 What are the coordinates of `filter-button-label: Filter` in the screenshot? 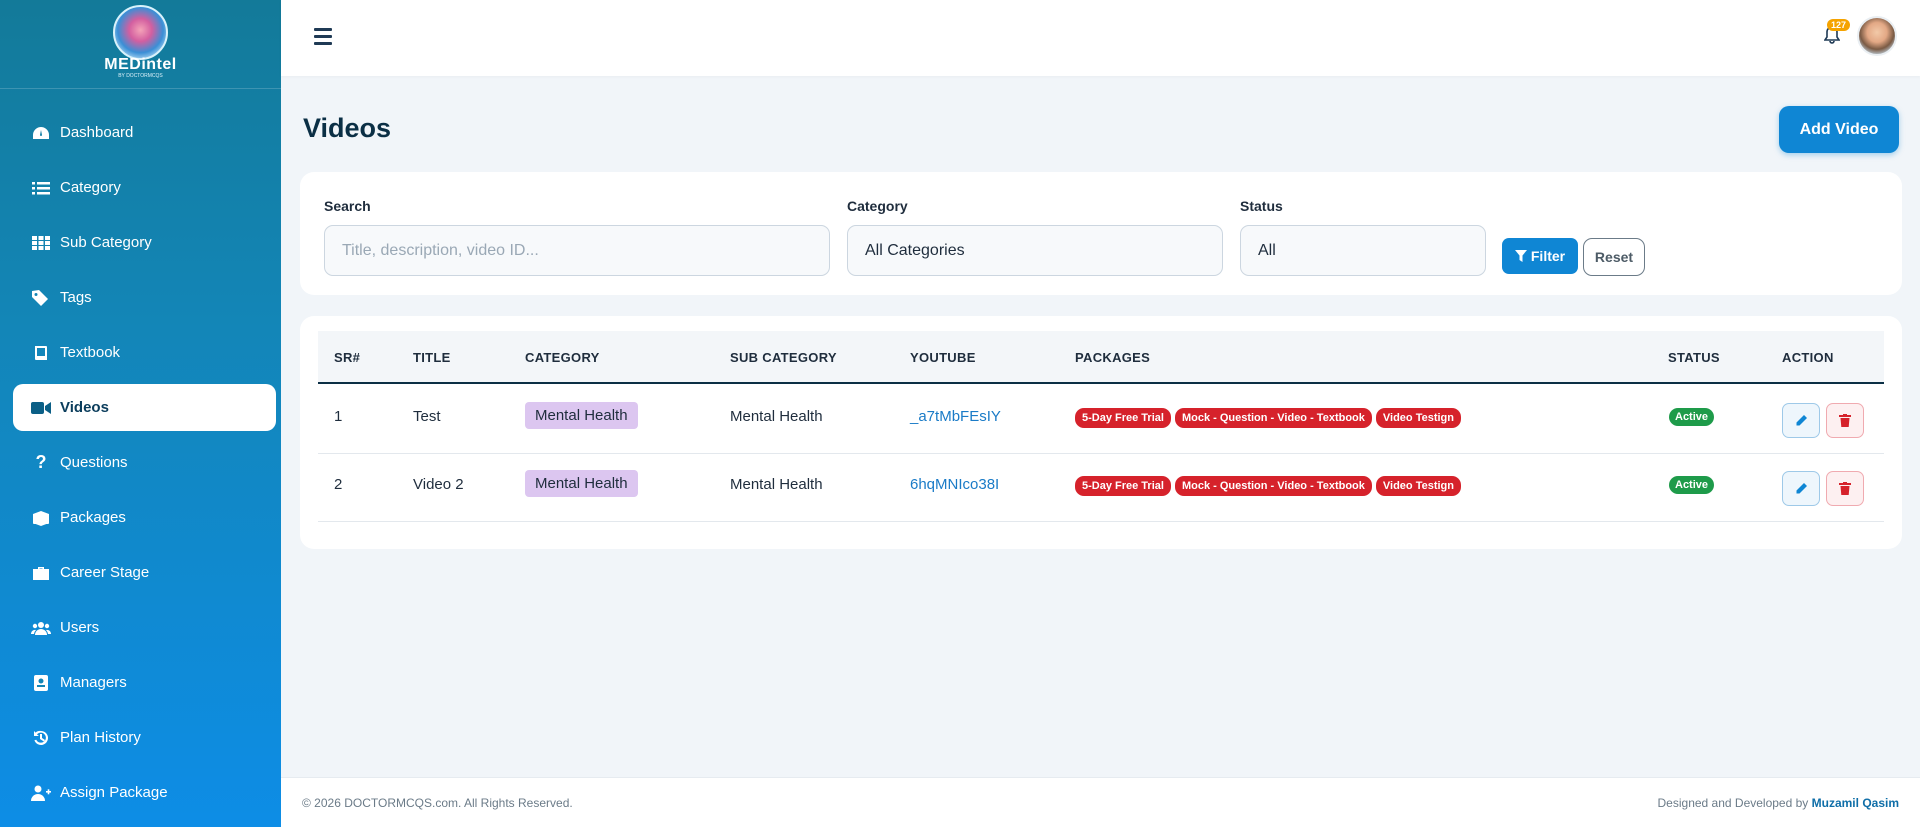 It's located at (1548, 256).